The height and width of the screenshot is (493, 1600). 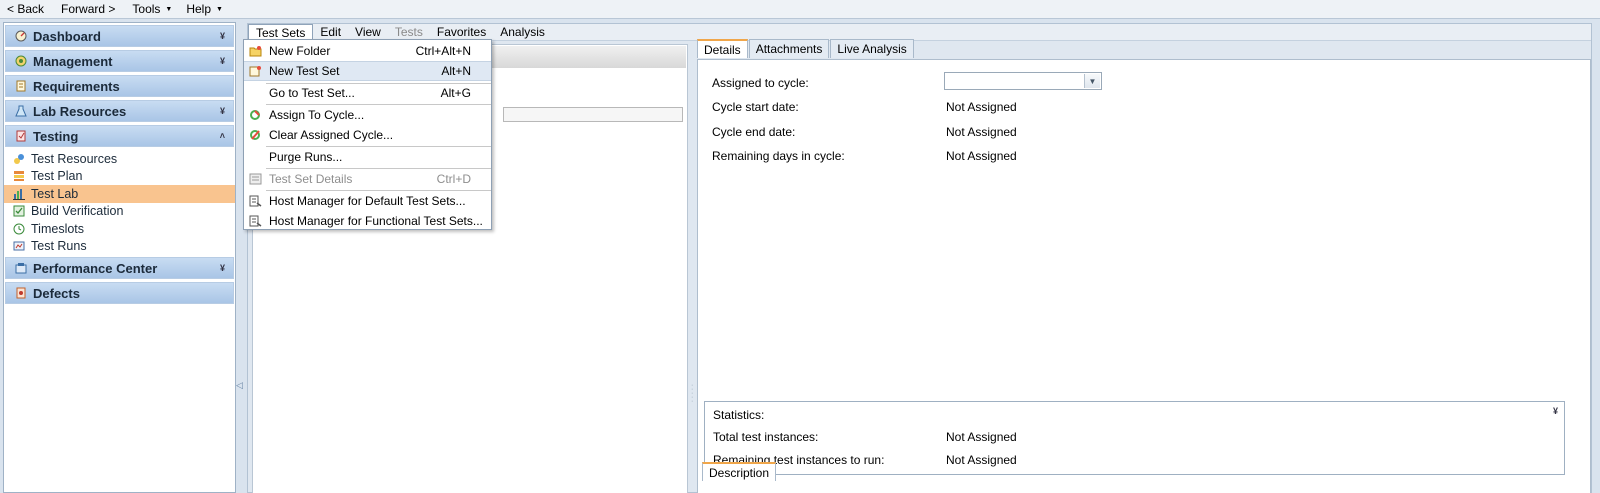 What do you see at coordinates (367, 179) in the screenshot?
I see `menu-item-test-set-details: Test Set Details Ctrl+D` at bounding box center [367, 179].